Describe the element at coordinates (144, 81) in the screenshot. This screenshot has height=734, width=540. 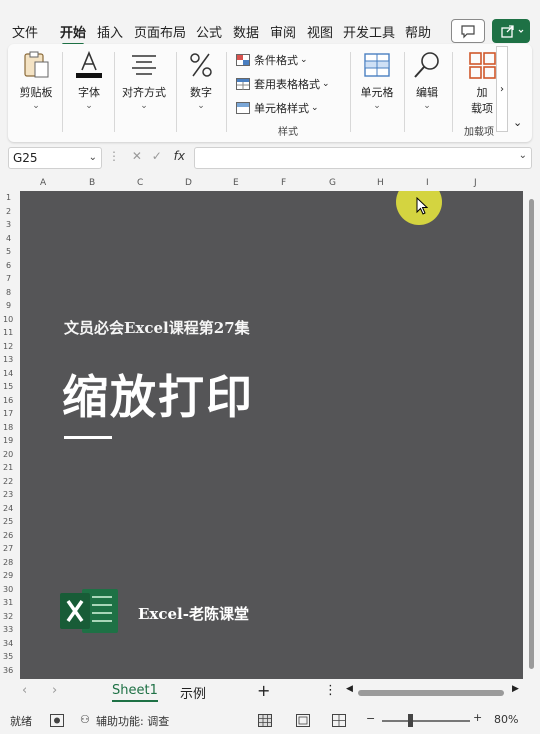
I see `alignment-button: 对齐方式 ⌄` at that location.